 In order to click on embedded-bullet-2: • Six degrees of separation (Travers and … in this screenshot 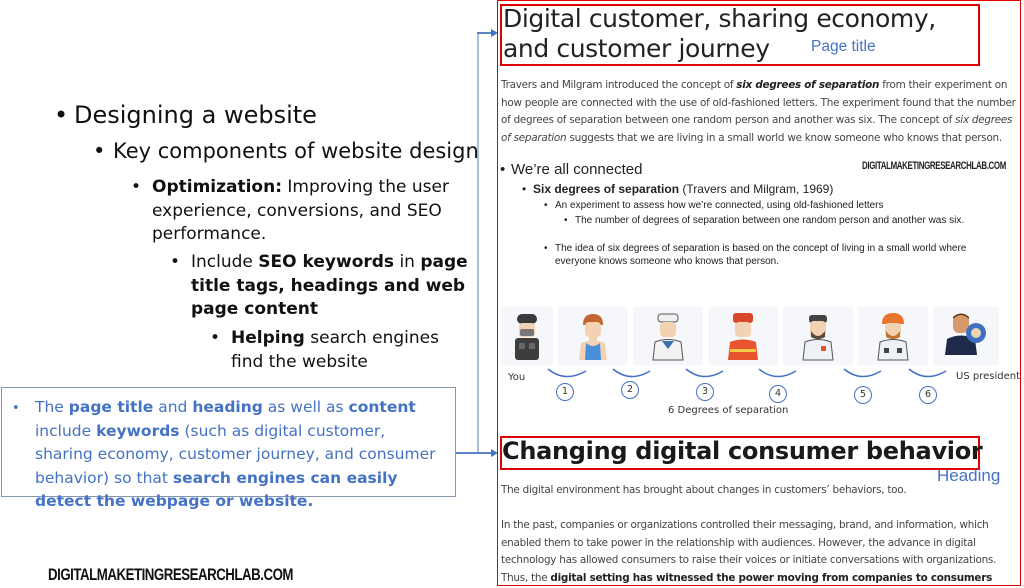, I will do `click(678, 189)`.